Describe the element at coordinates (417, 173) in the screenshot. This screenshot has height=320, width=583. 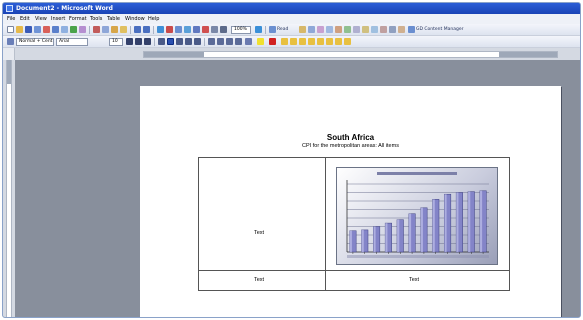
I see `chart-header-band` at that location.